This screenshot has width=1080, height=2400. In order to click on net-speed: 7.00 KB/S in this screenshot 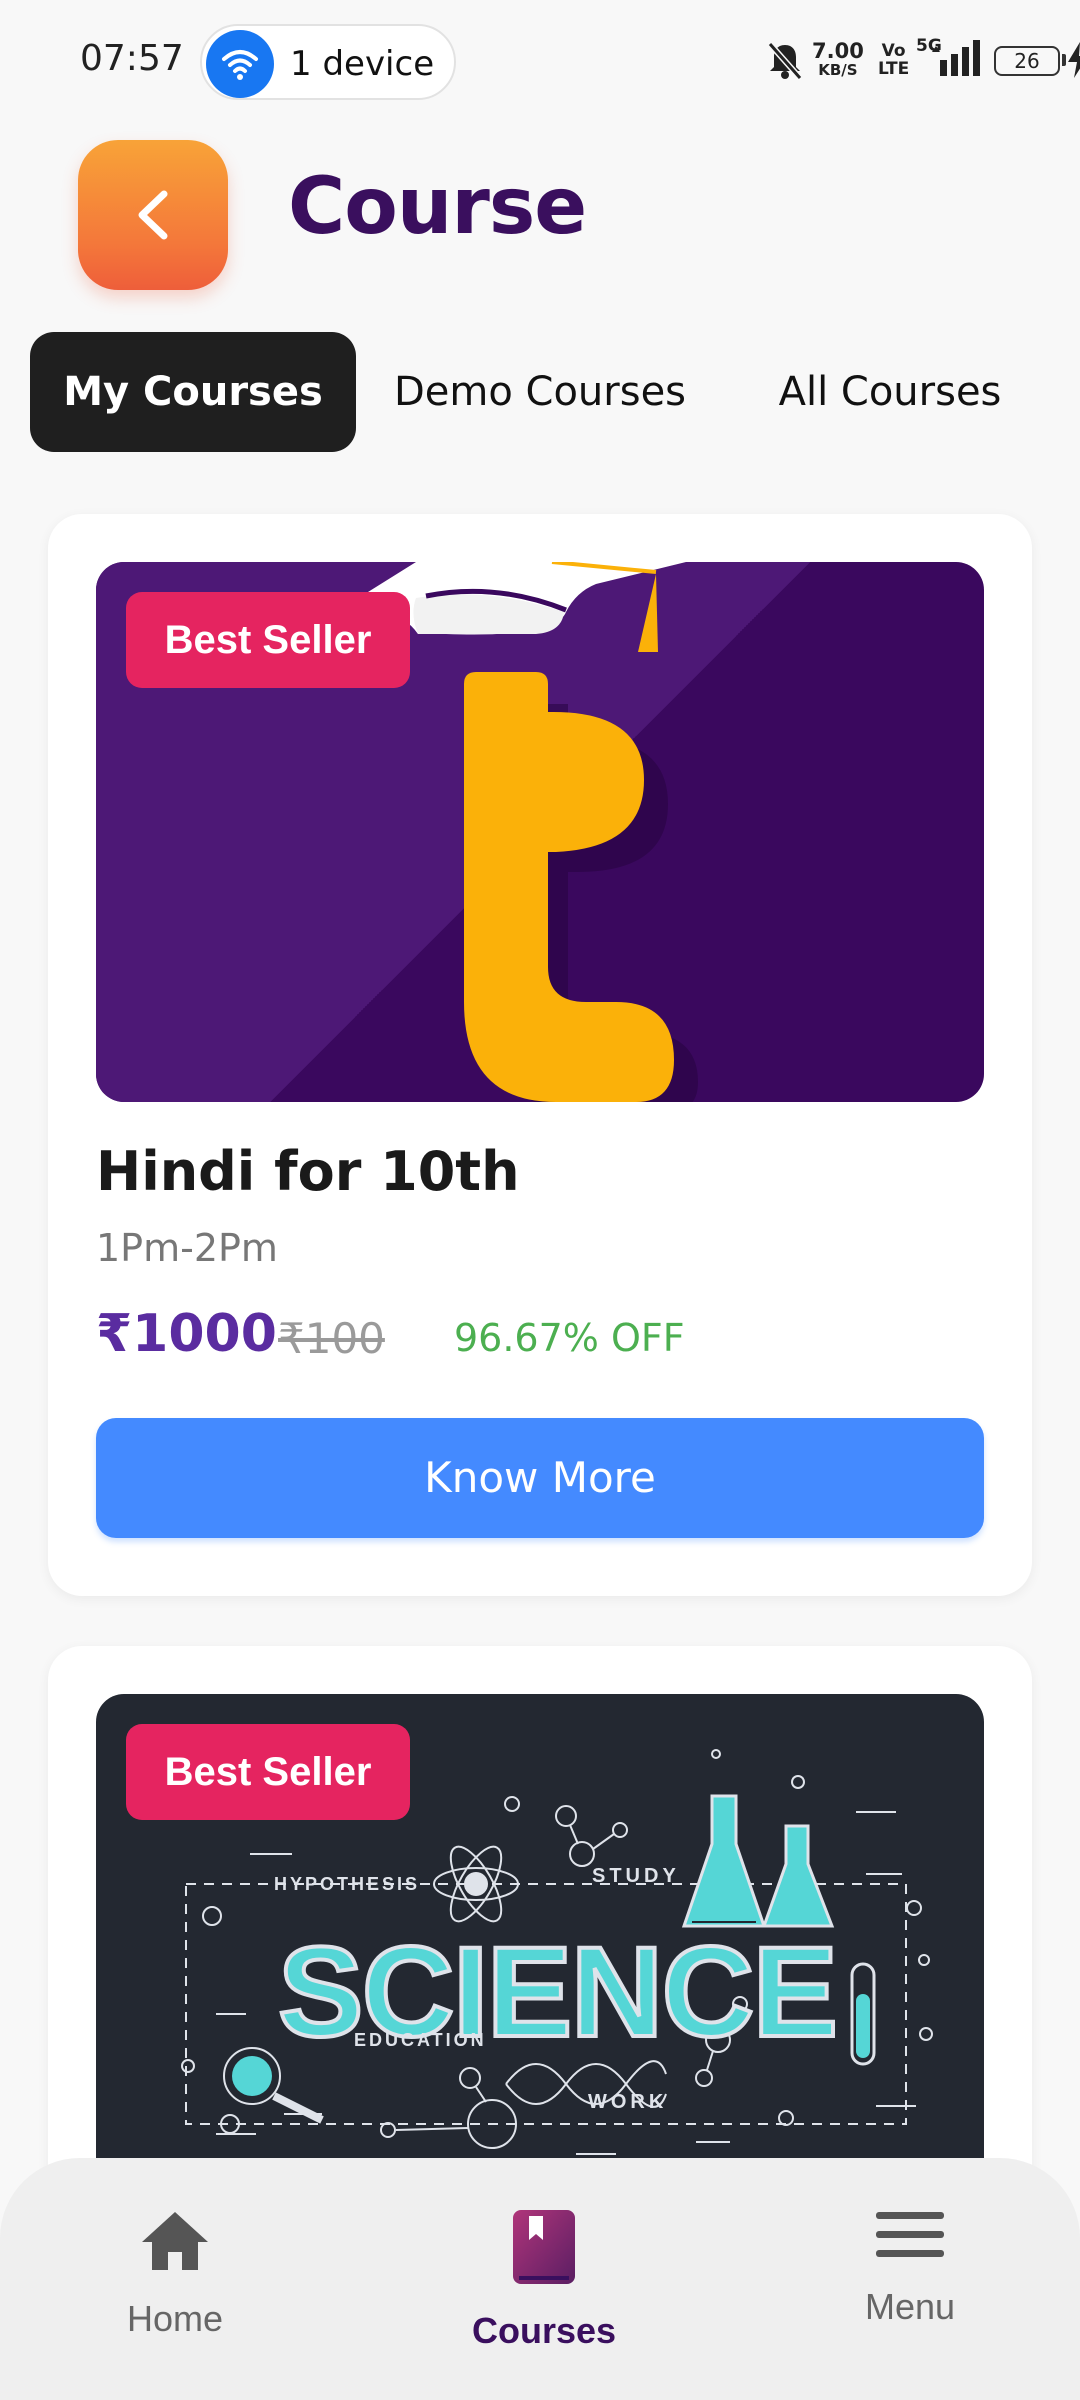, I will do `click(838, 59)`.